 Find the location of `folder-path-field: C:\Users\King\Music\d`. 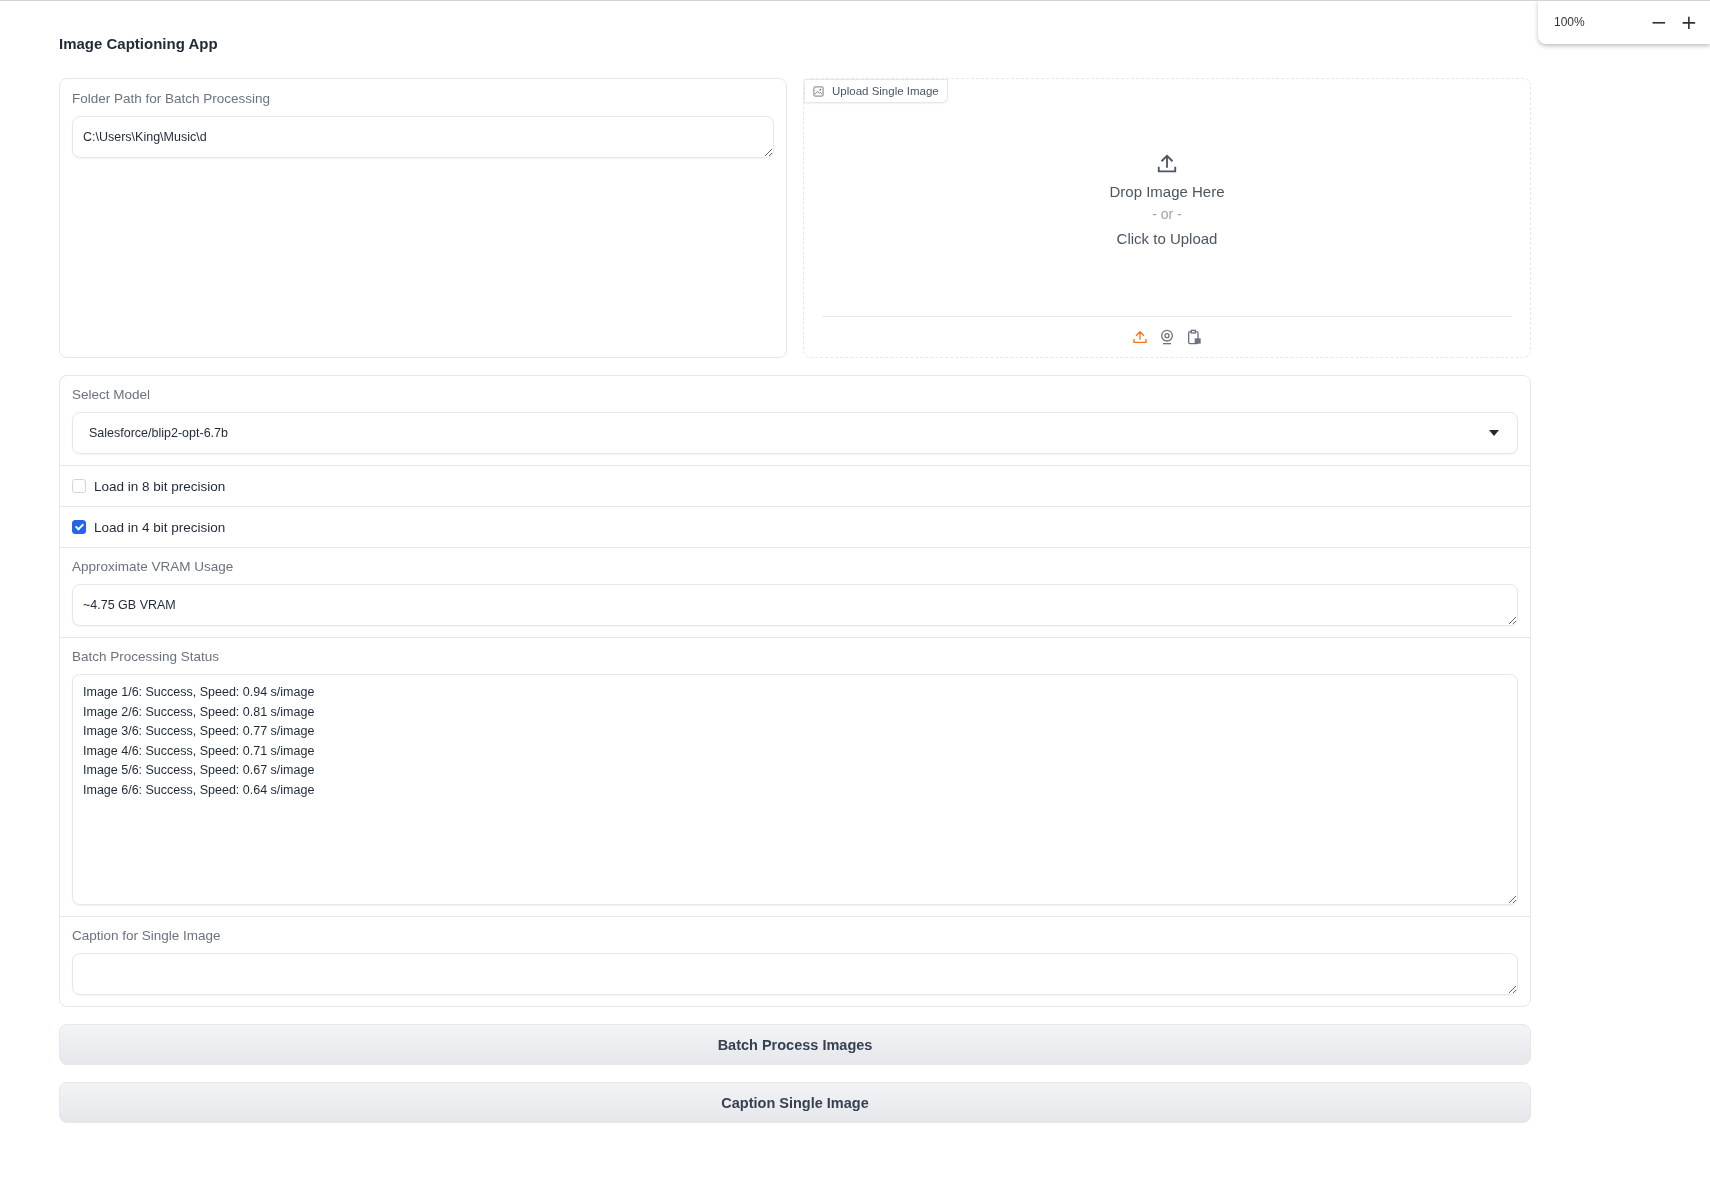

folder-path-field: C:\Users\King\Music\d is located at coordinates (423, 137).